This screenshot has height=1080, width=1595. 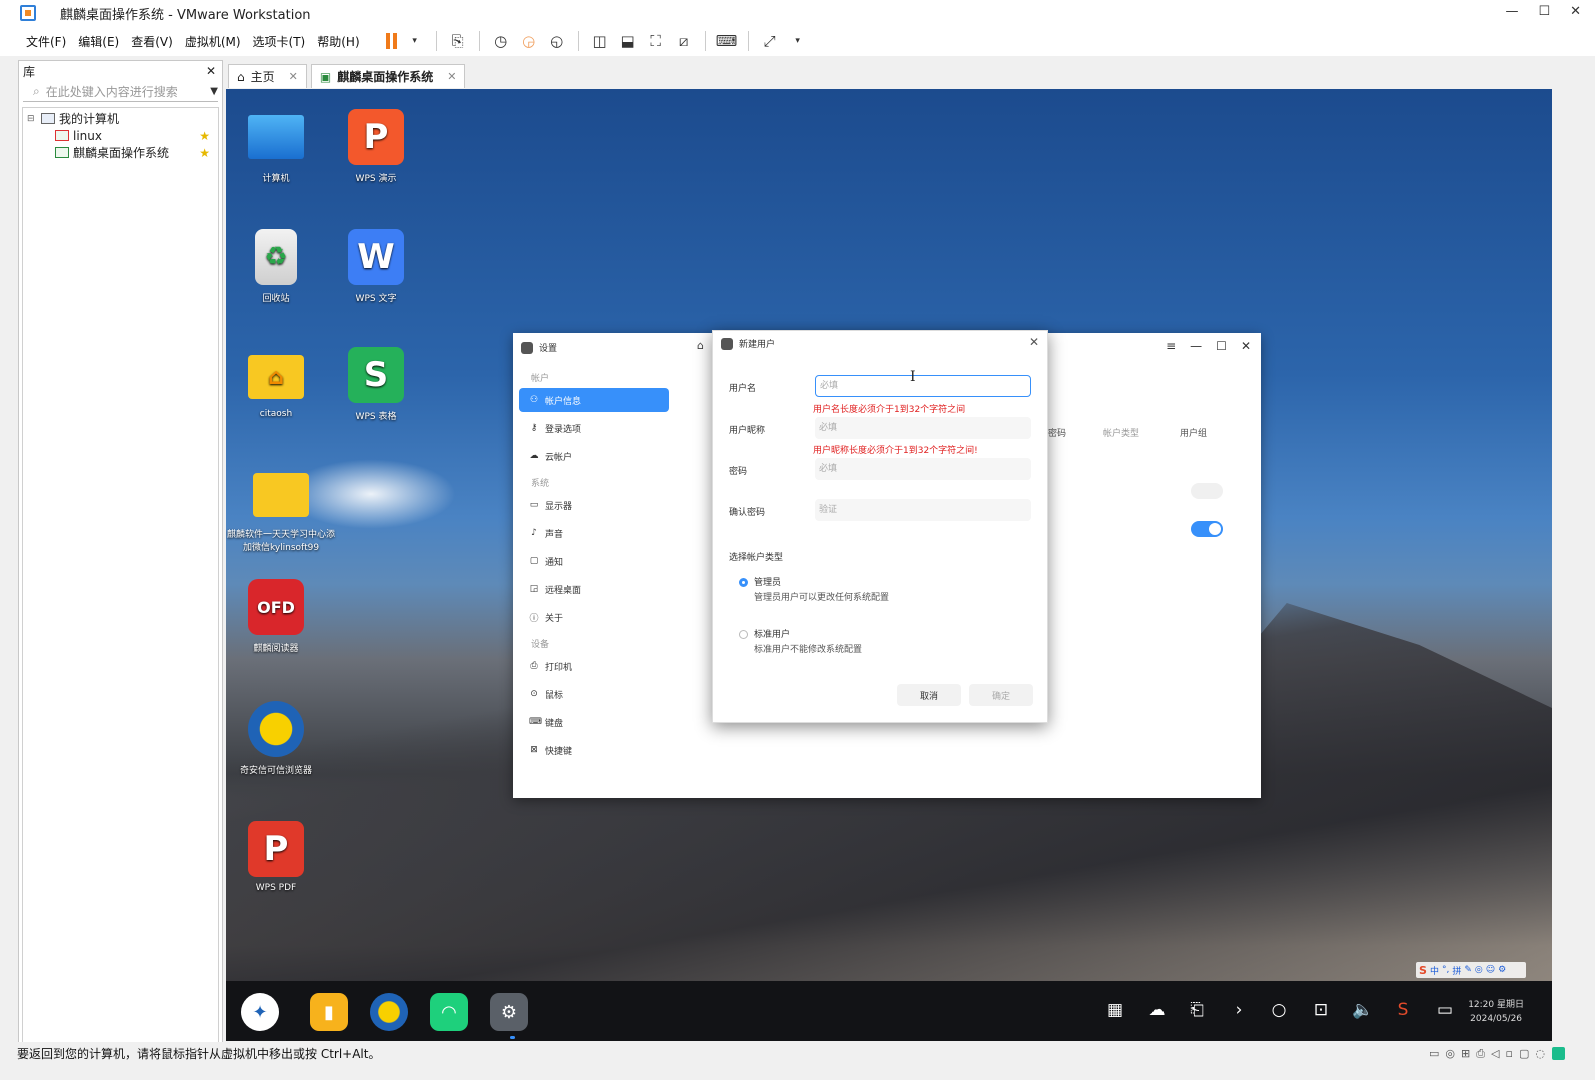 What do you see at coordinates (501, 41) in the screenshot?
I see `snapshot-icon: ◷` at bounding box center [501, 41].